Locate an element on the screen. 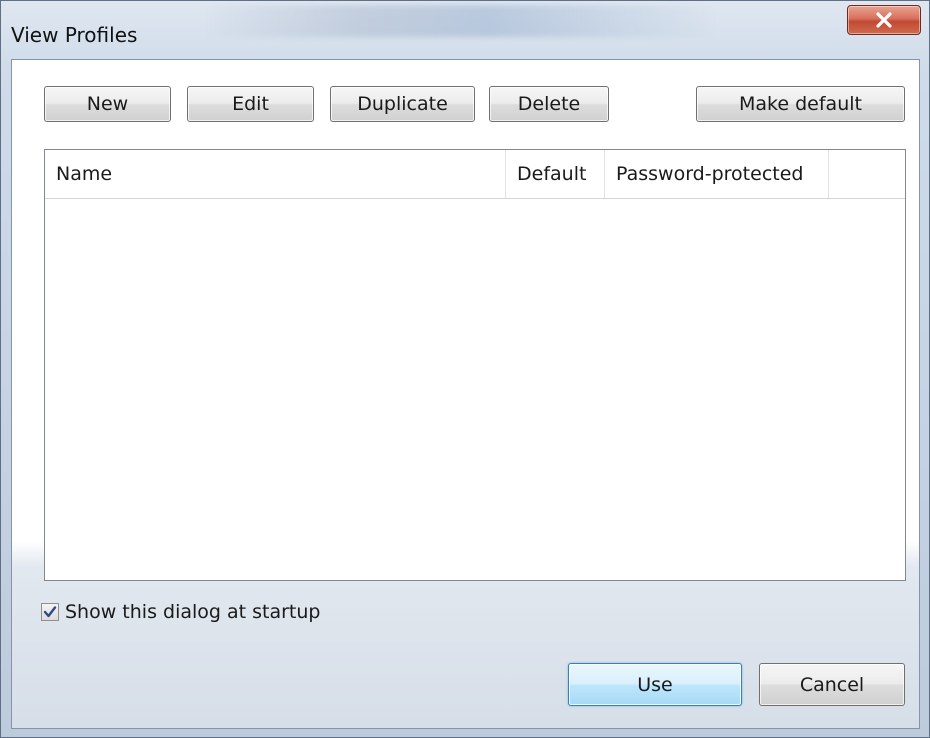  startup-checkbox-label: Show this dialog at startup is located at coordinates (193, 612).